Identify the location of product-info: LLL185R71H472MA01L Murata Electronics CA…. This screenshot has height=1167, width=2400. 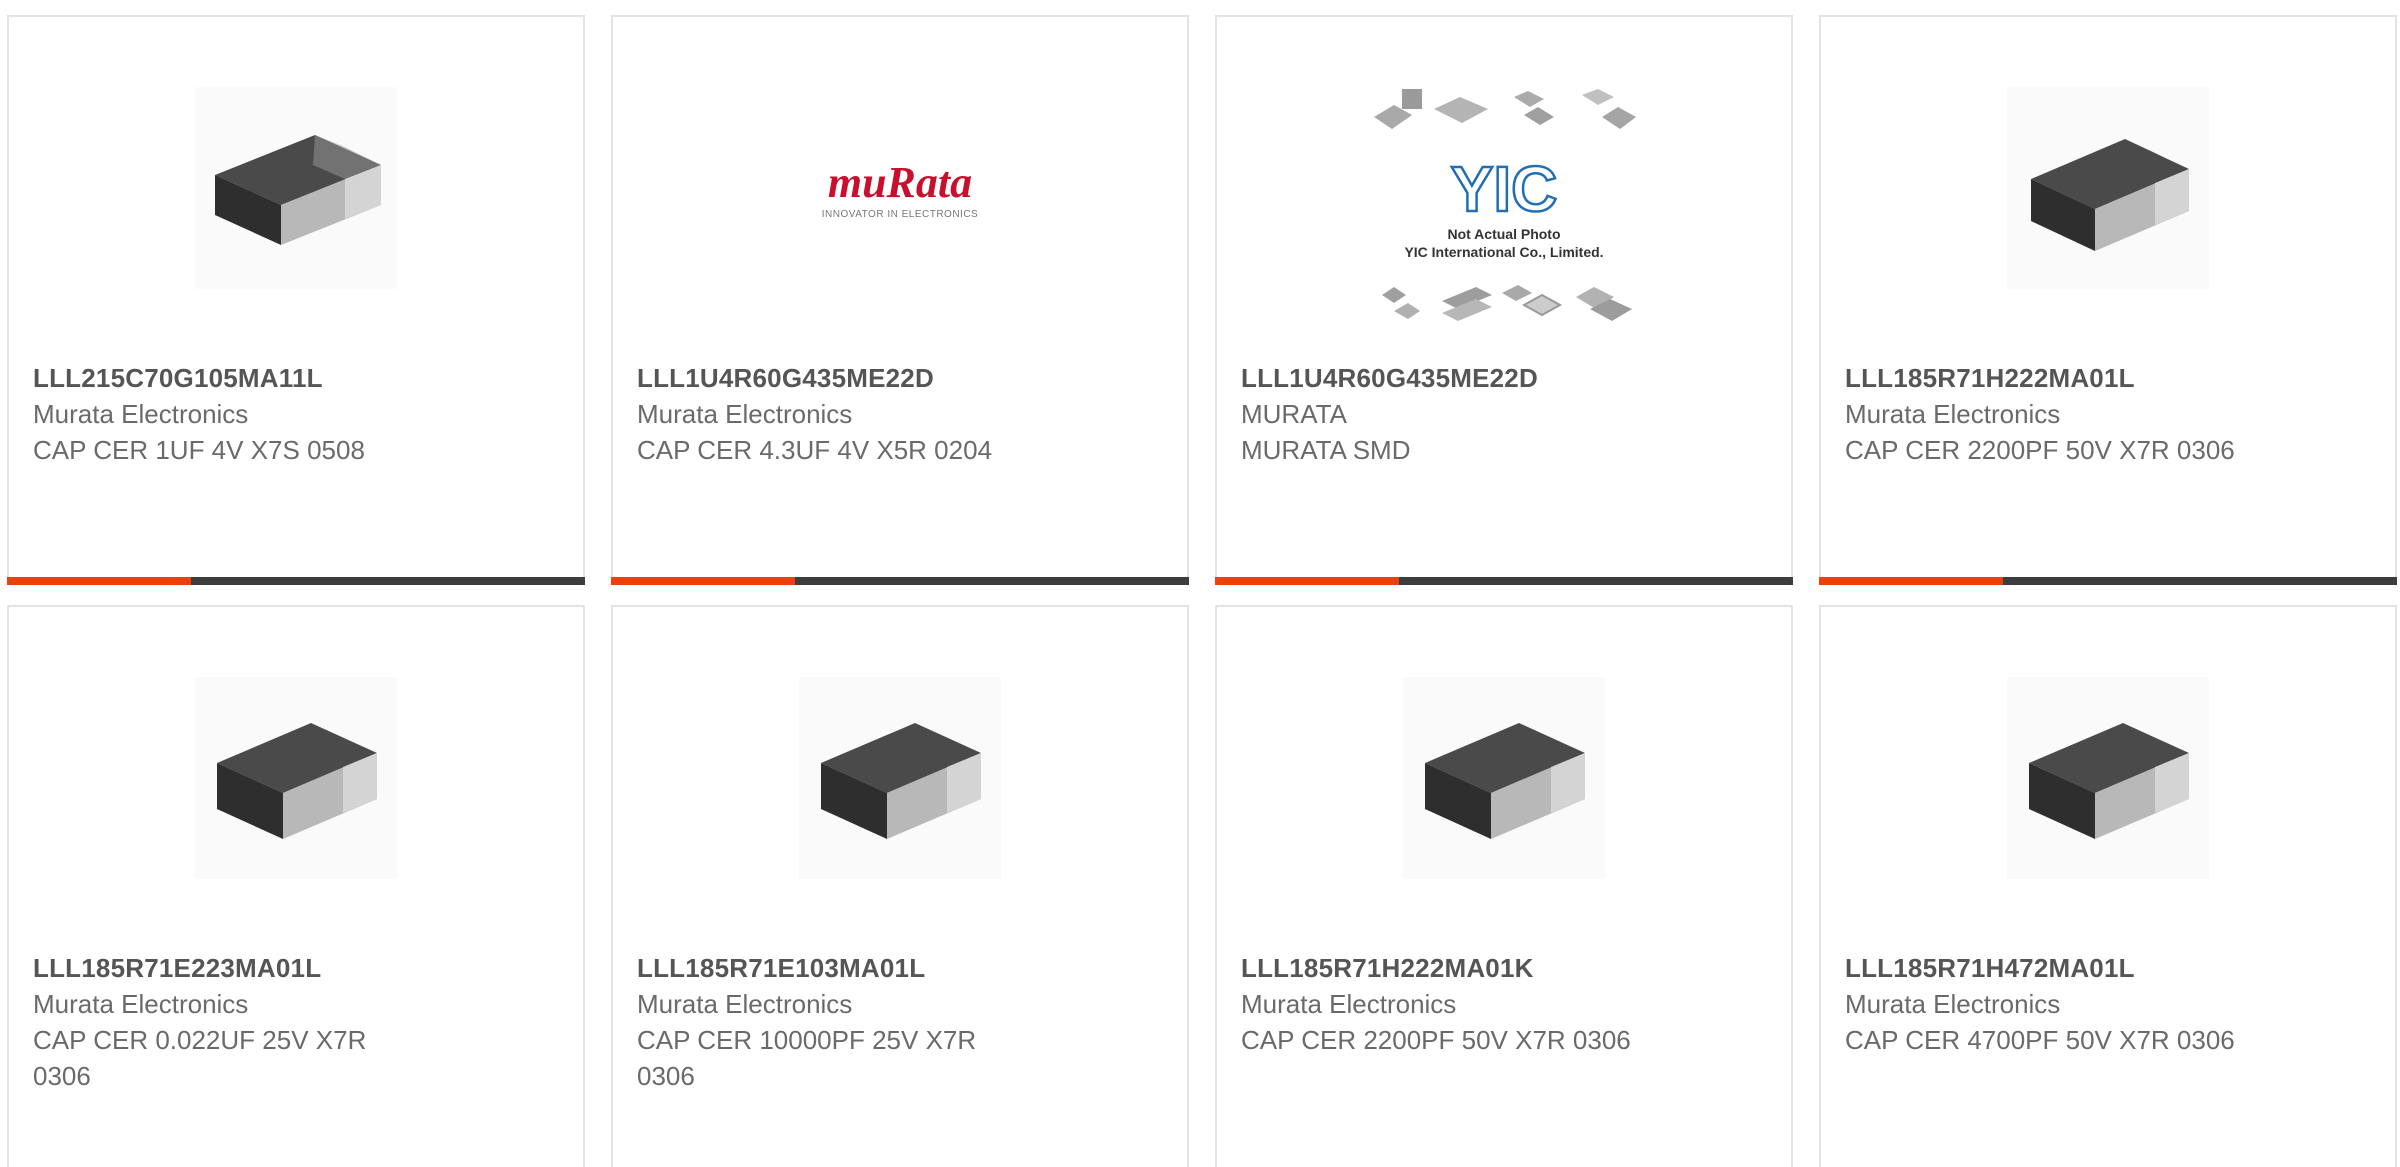
(2045, 1004).